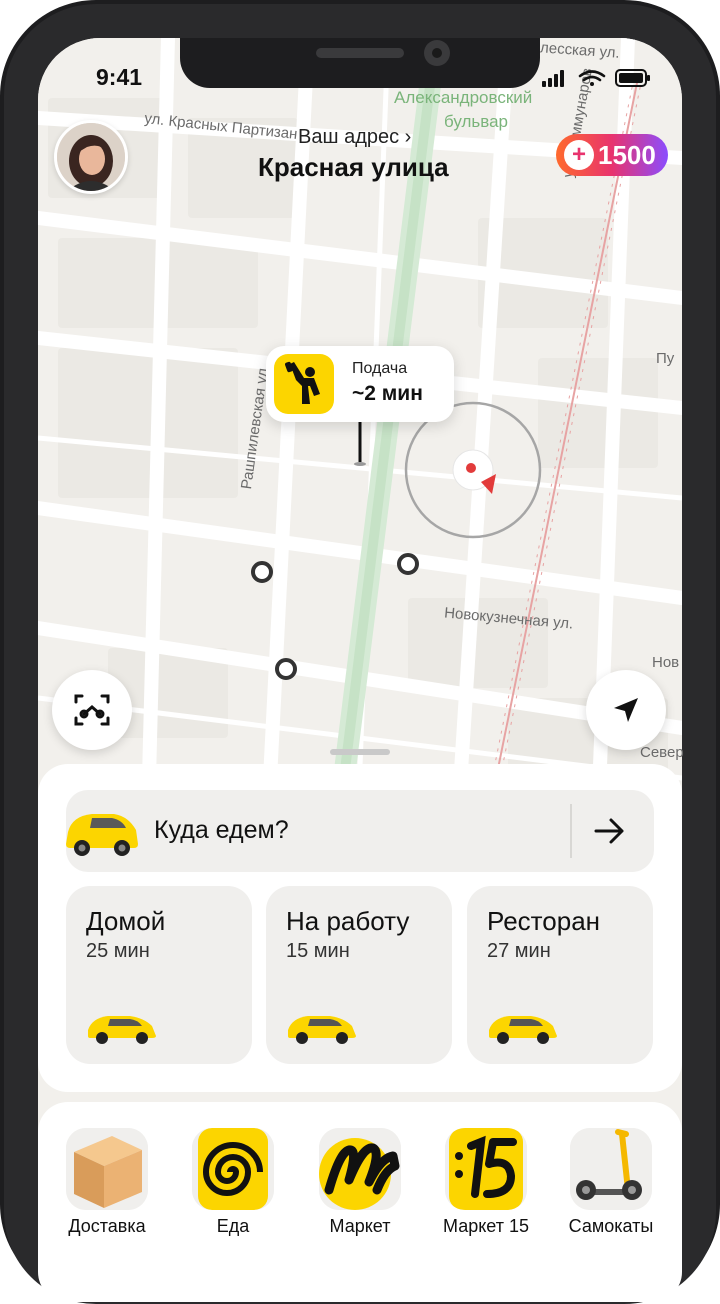  I want to click on plus-points-badge: + 1500, so click(612, 155).